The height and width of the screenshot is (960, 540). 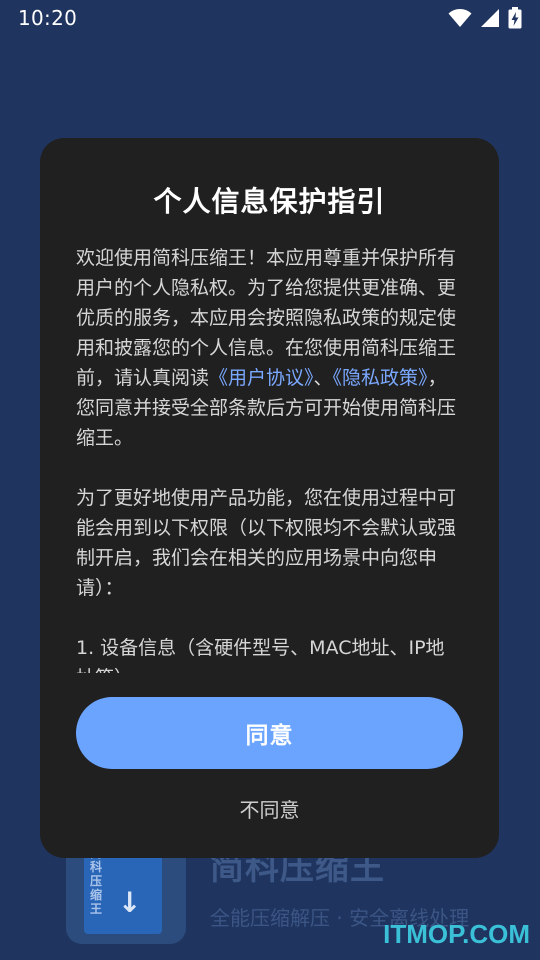 I want to click on status-bar: 10:20, so click(x=270, y=18).